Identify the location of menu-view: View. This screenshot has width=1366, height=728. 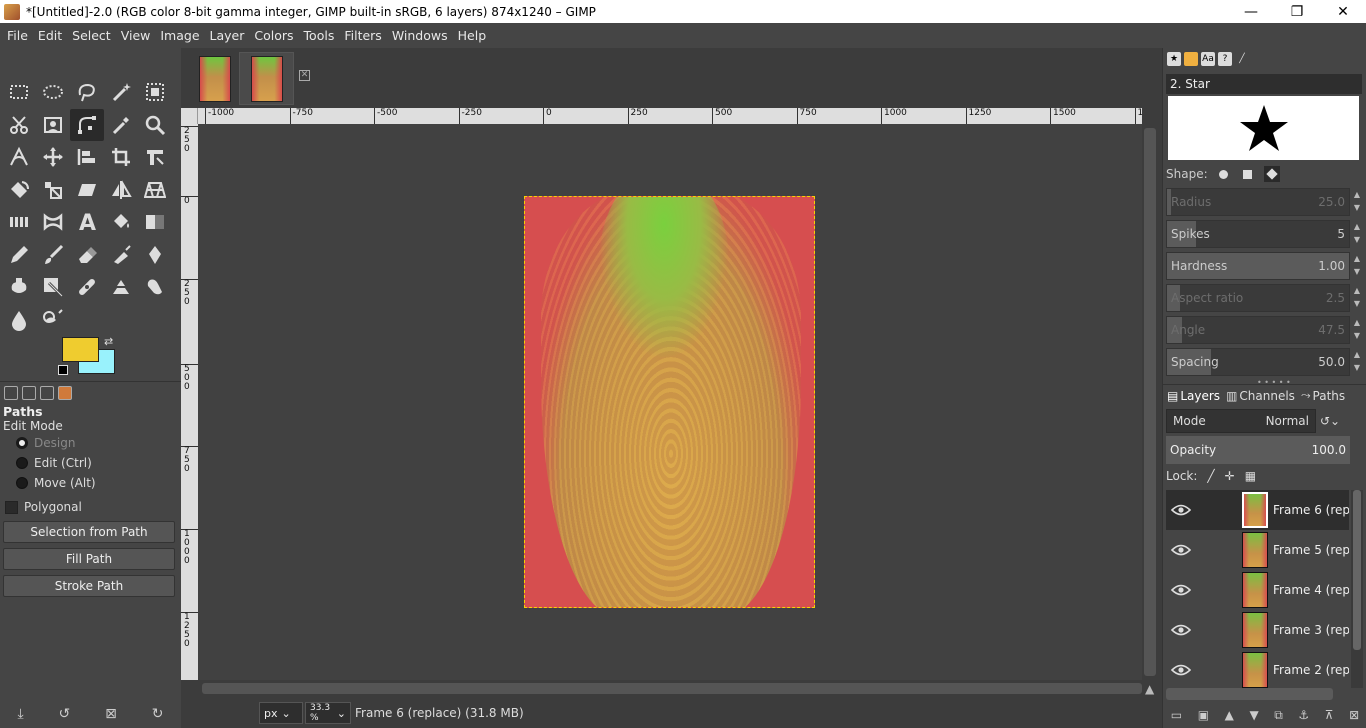
(136, 35).